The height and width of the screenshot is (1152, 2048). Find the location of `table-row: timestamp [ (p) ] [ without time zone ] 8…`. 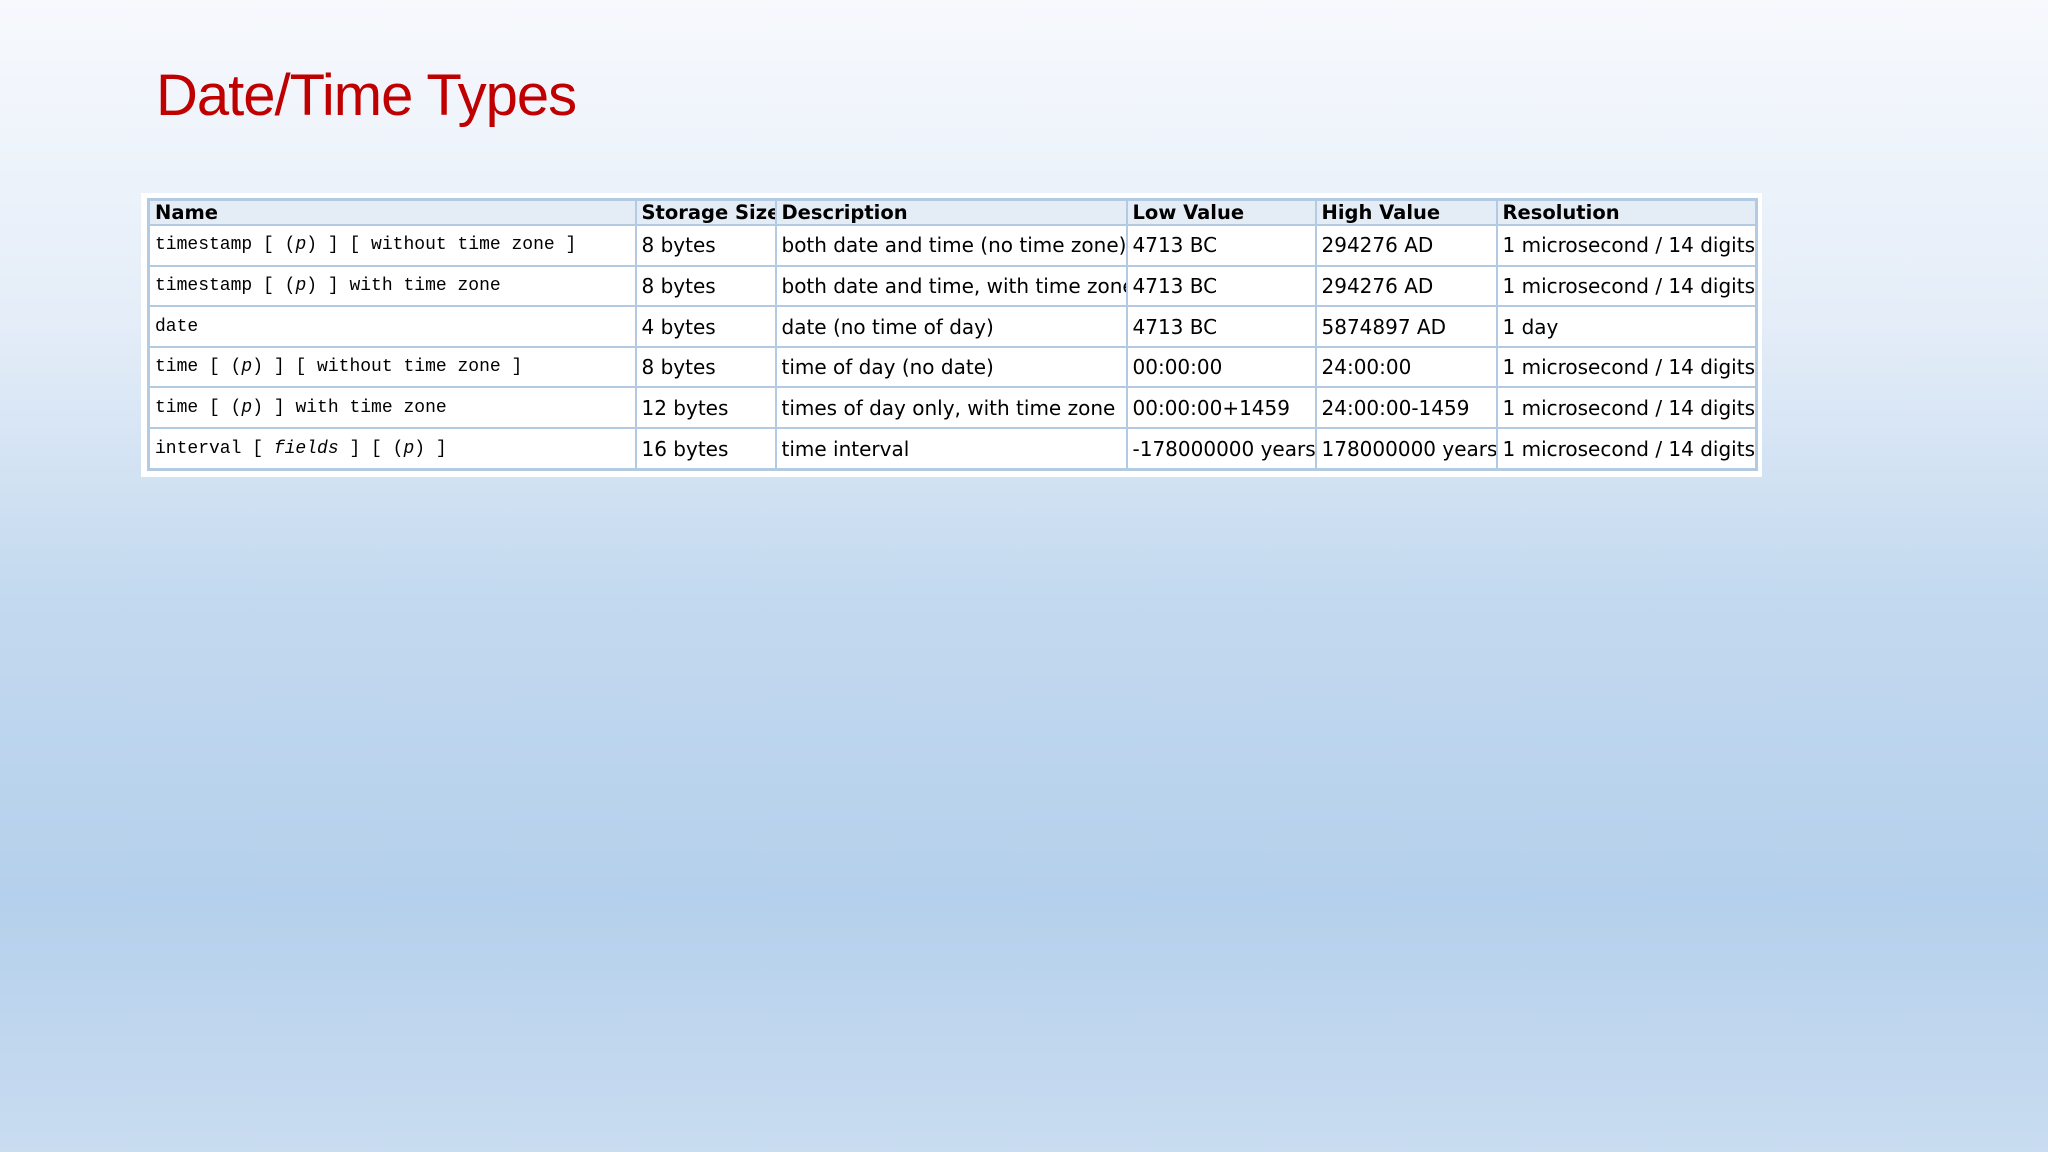

table-row: timestamp [ (p) ] [ without time zone ] 8… is located at coordinates (952, 245).